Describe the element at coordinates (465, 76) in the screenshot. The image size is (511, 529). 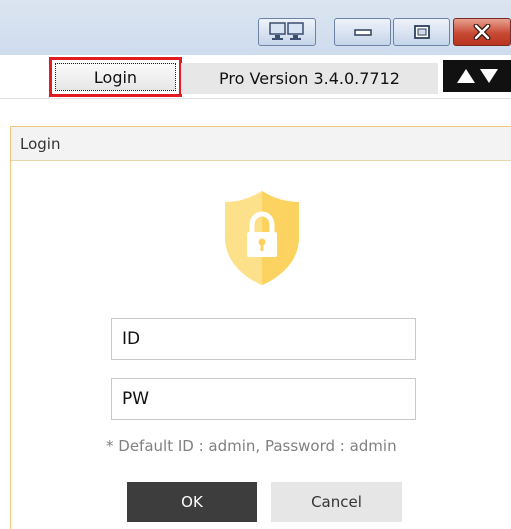
I see `up-arrow-icon` at that location.